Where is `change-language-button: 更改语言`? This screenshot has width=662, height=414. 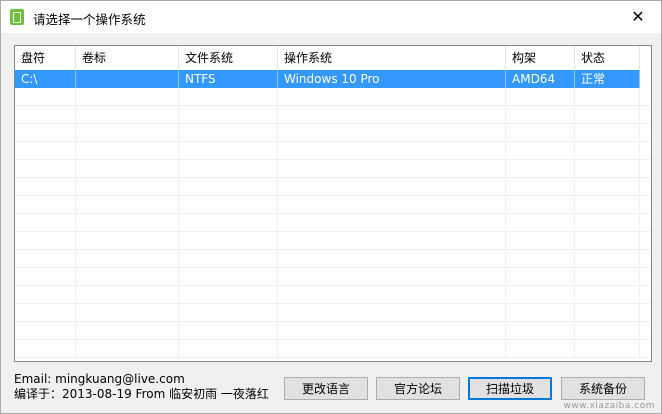
change-language-button: 更改语言 is located at coordinates (326, 388).